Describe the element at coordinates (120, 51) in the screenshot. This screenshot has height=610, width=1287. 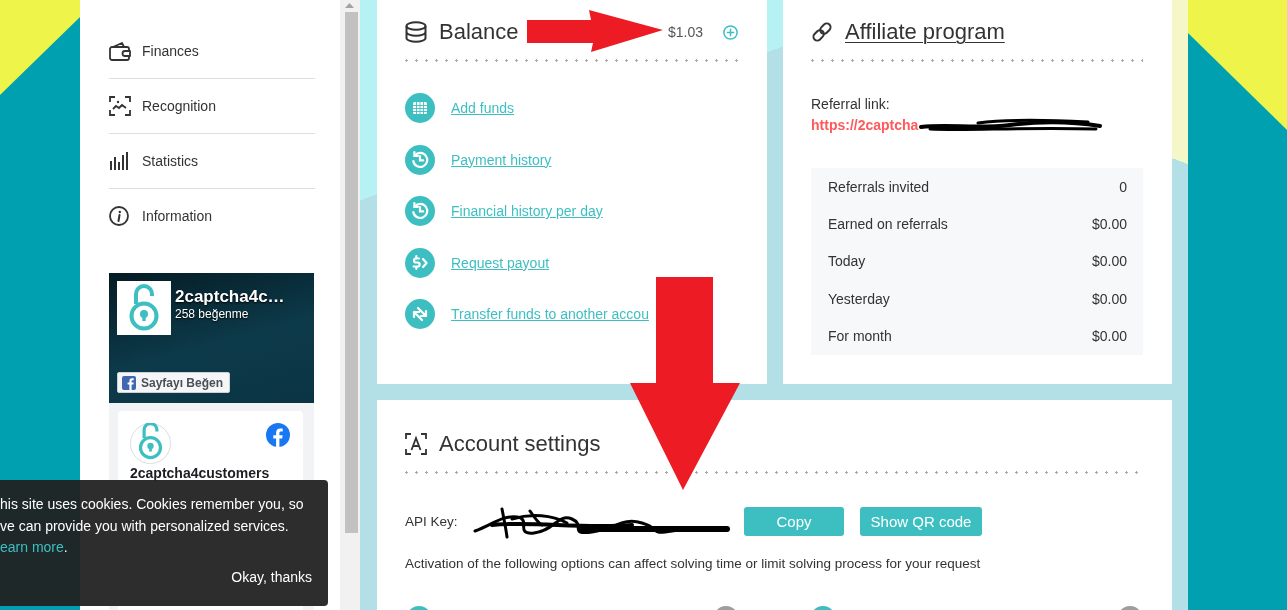
I see `wallet-icon` at that location.